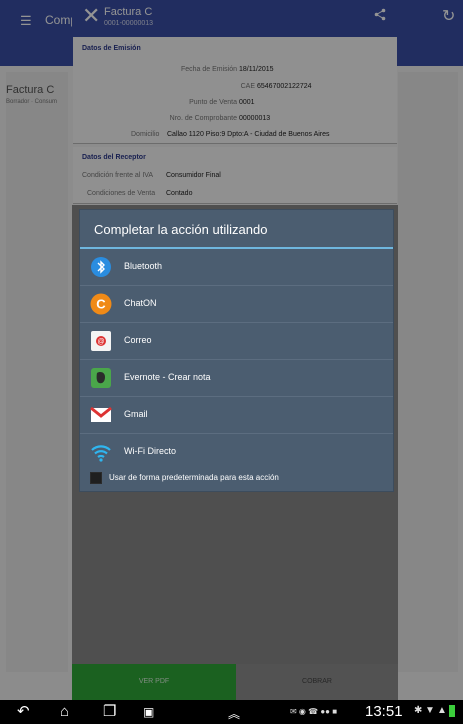 Image resolution: width=463 pixels, height=724 pixels. What do you see at coordinates (452, 711) in the screenshot?
I see `battery-icon` at bounding box center [452, 711].